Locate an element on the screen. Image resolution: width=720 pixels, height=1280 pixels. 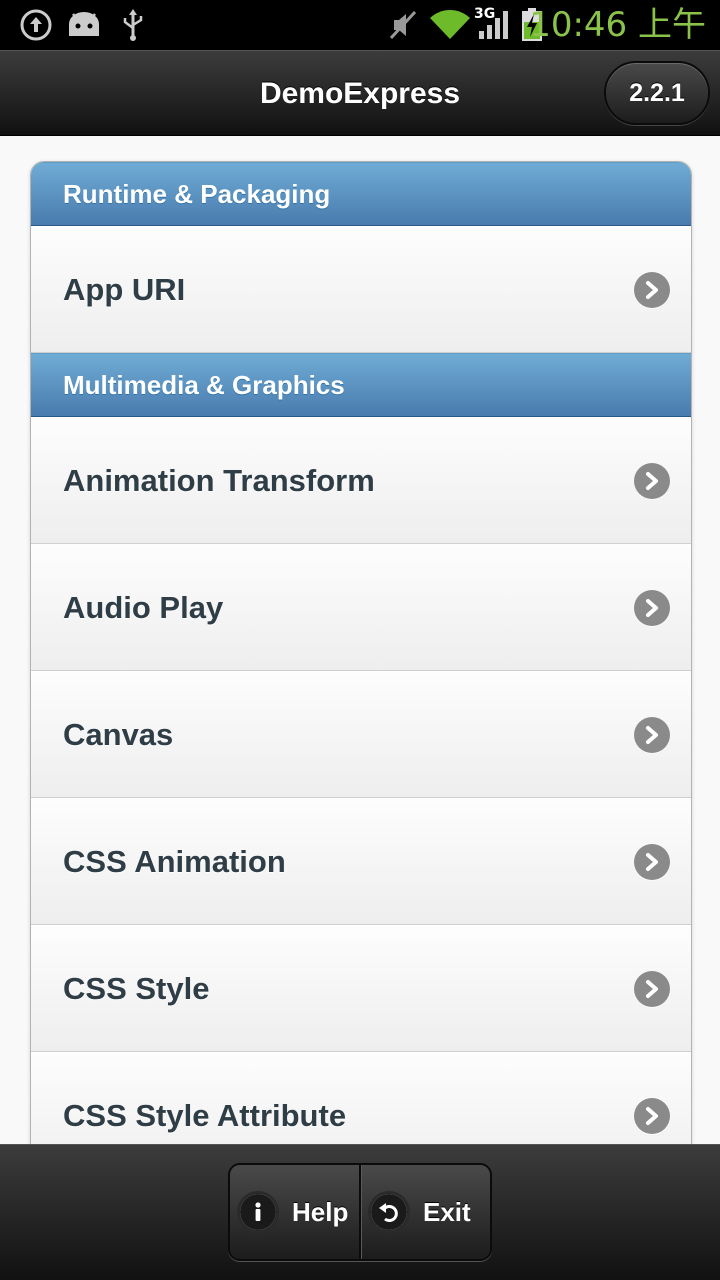
list-divider: Multimedia & Graphics is located at coordinates (361, 385).